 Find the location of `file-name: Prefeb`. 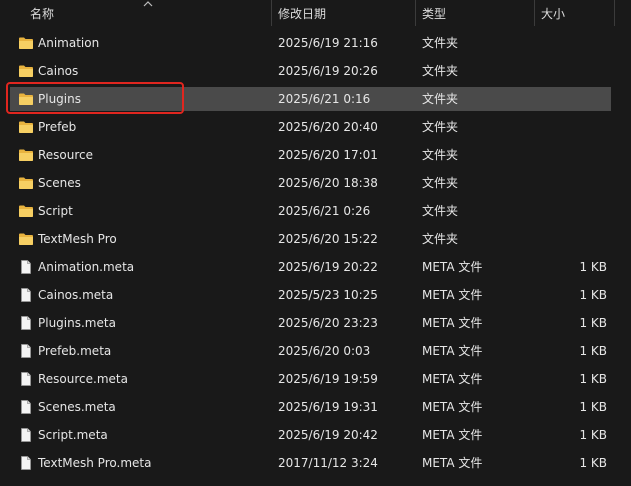

file-name: Prefeb is located at coordinates (57, 127).